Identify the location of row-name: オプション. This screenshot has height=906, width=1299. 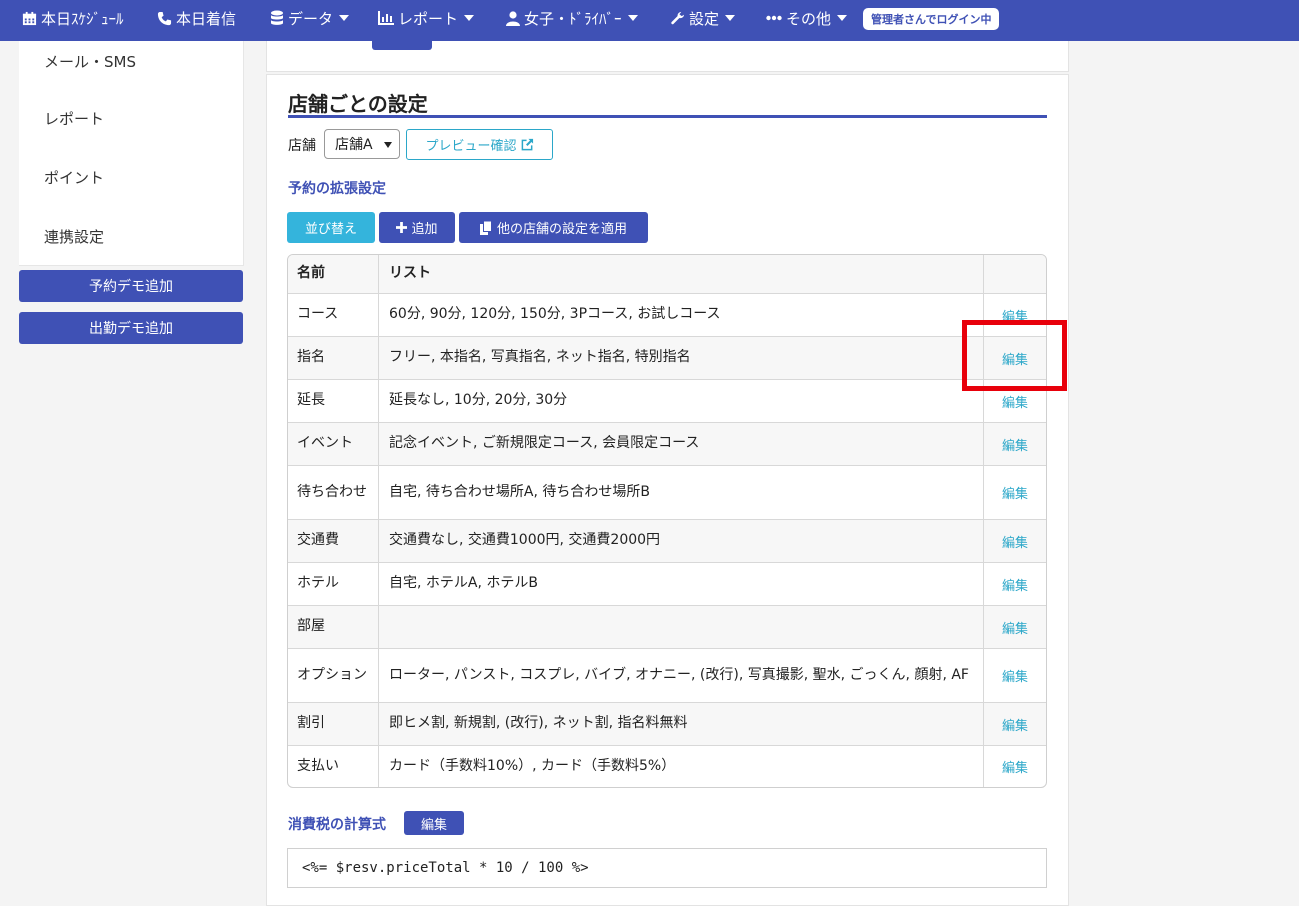
(333, 675).